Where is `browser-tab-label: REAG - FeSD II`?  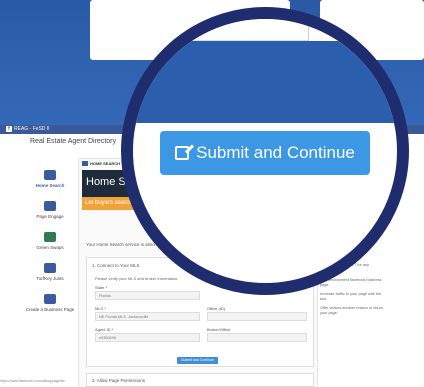
browser-tab-label: REAG - FeSD II is located at coordinates (32, 129).